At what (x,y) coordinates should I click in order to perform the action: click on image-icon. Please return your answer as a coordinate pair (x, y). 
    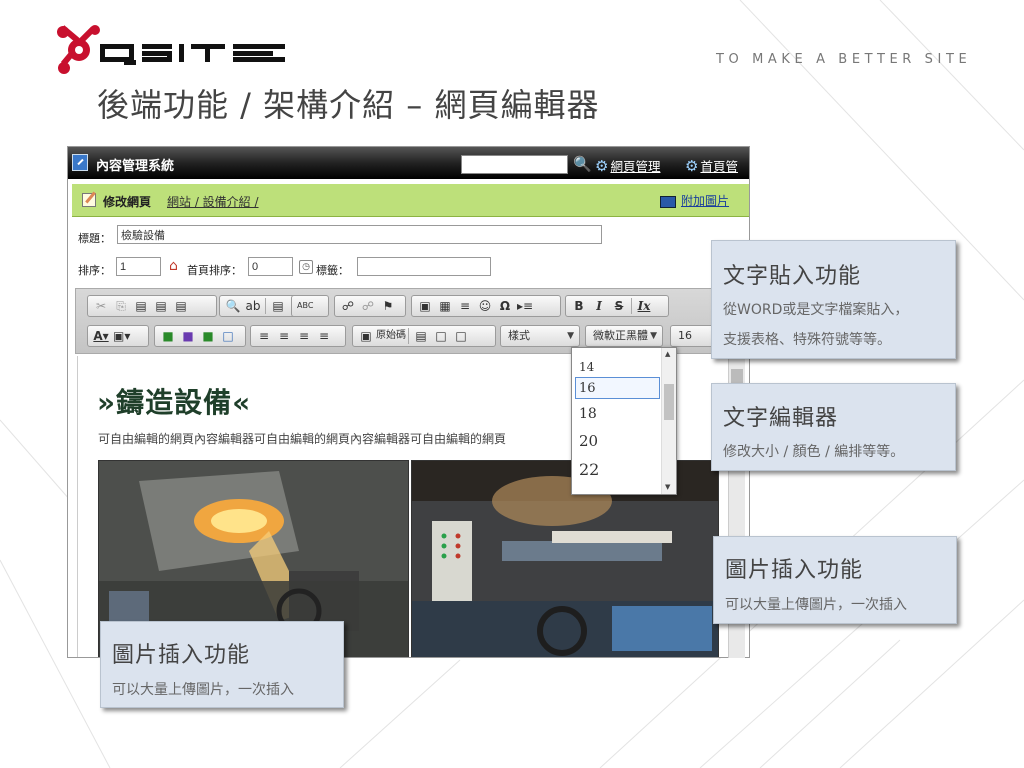
    Looking at the image, I should click on (668, 201).